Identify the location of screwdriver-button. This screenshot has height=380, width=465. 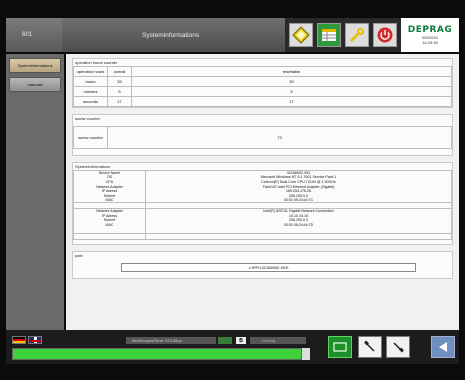
(370, 347).